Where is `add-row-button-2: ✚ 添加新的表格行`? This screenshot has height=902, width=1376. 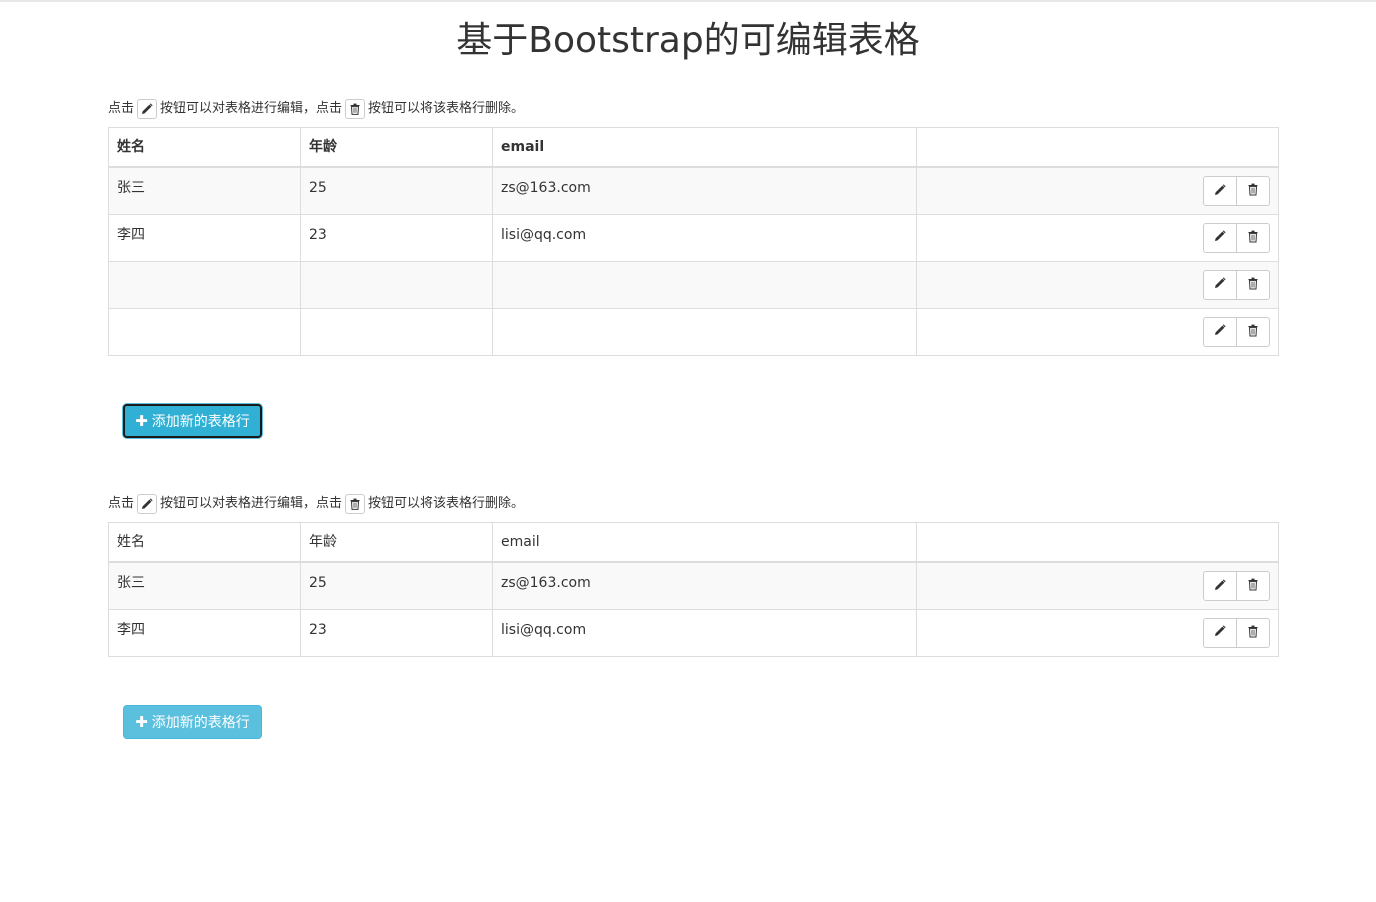
add-row-button-2: ✚ 添加新的表格行 is located at coordinates (192, 722).